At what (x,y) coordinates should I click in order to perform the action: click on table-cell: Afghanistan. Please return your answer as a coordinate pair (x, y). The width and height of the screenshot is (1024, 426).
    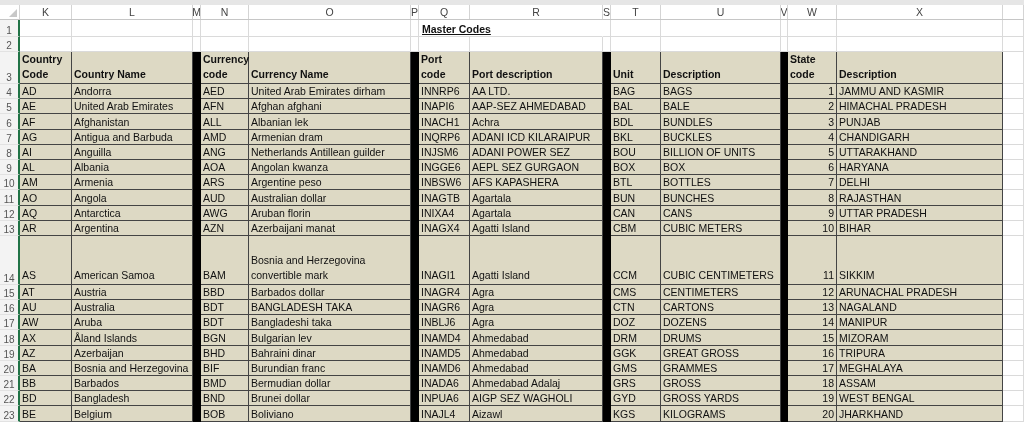
    Looking at the image, I should click on (132, 122).